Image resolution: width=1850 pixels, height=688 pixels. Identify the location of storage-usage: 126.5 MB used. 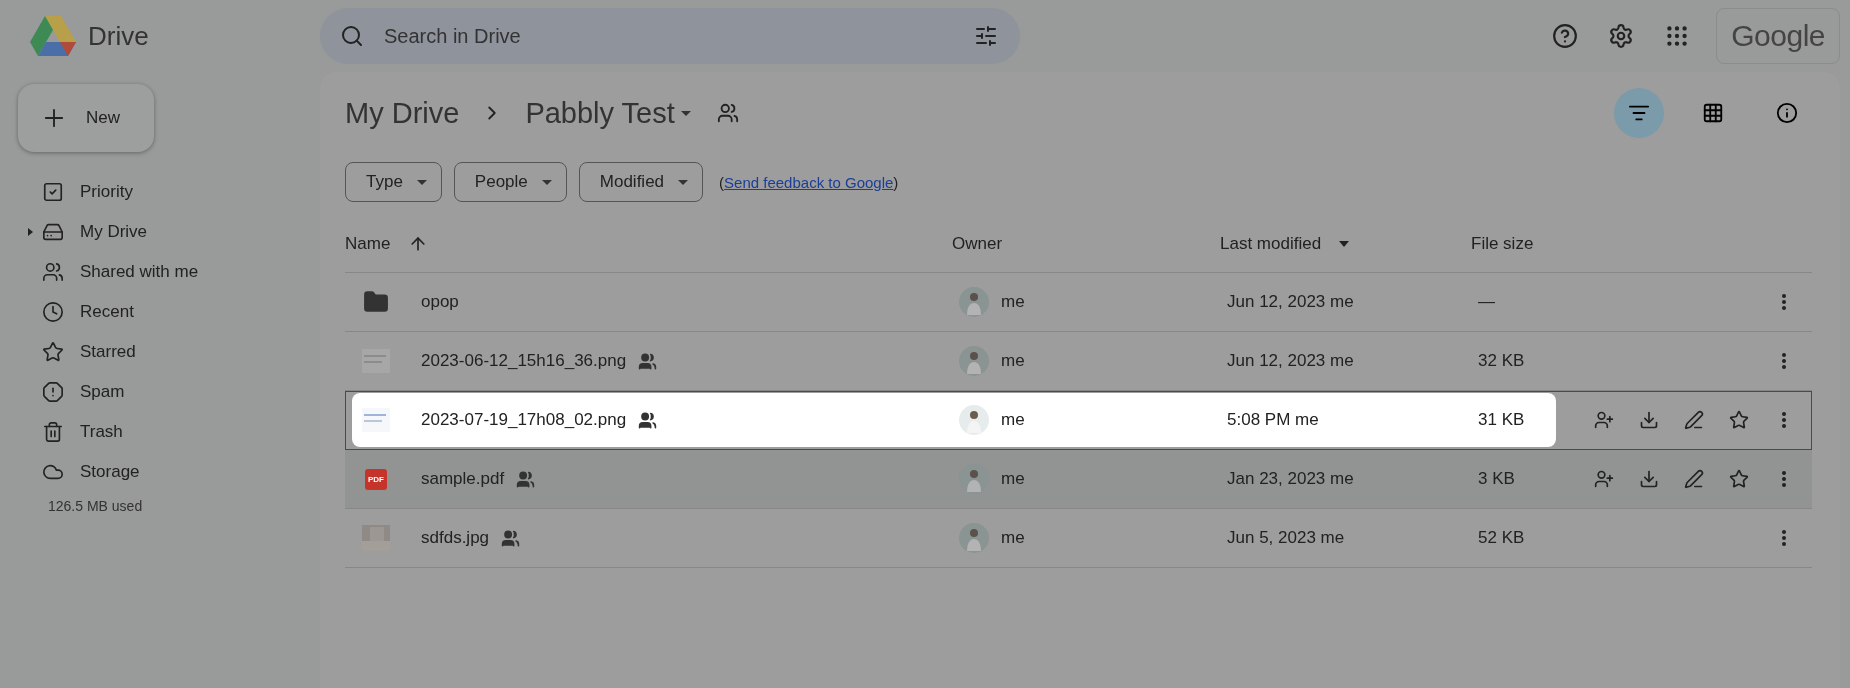
(95, 505).